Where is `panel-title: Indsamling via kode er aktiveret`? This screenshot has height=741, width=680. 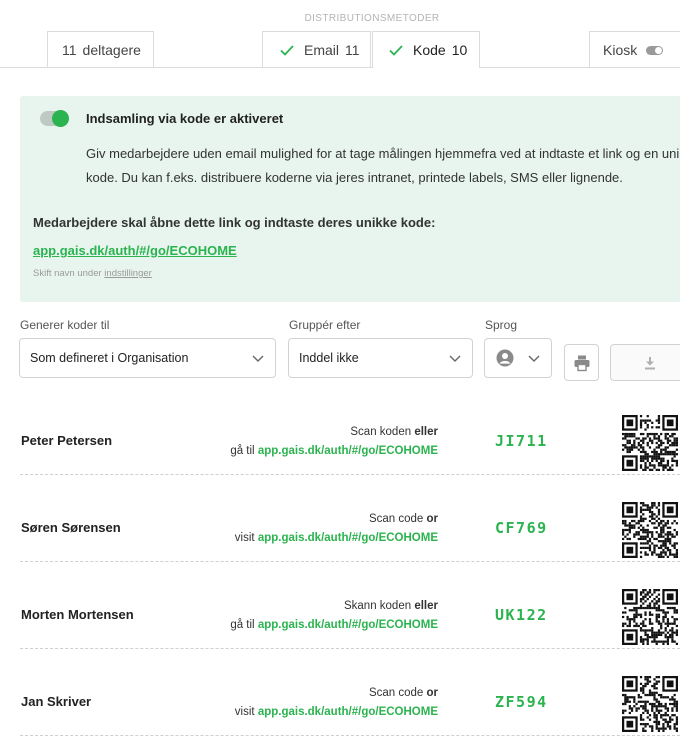
panel-title: Indsamling via kode er aktiveret is located at coordinates (185, 118).